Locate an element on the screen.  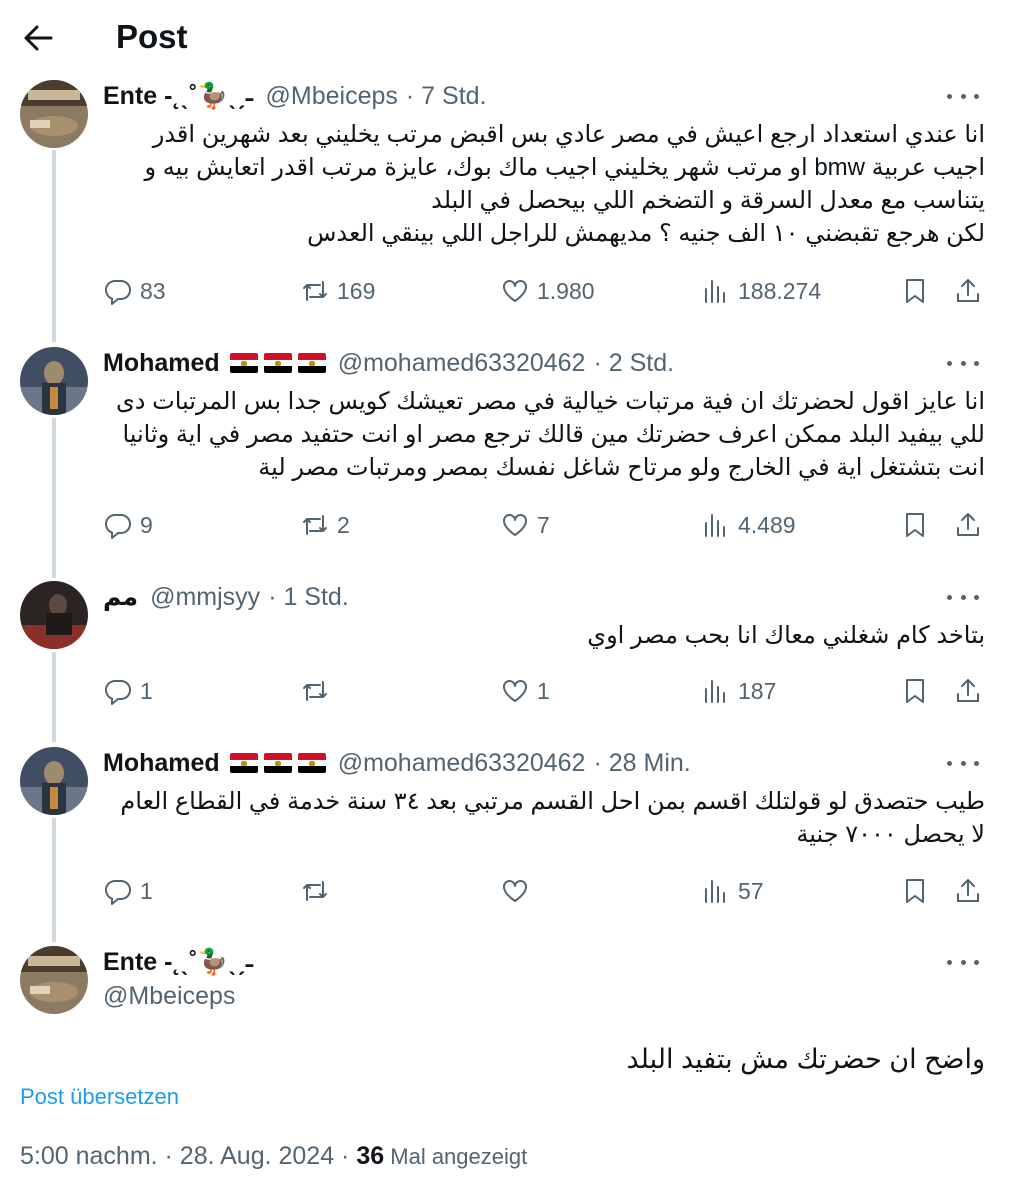
translate-post-link: Post übersetzen is located at coordinates (99, 1097).